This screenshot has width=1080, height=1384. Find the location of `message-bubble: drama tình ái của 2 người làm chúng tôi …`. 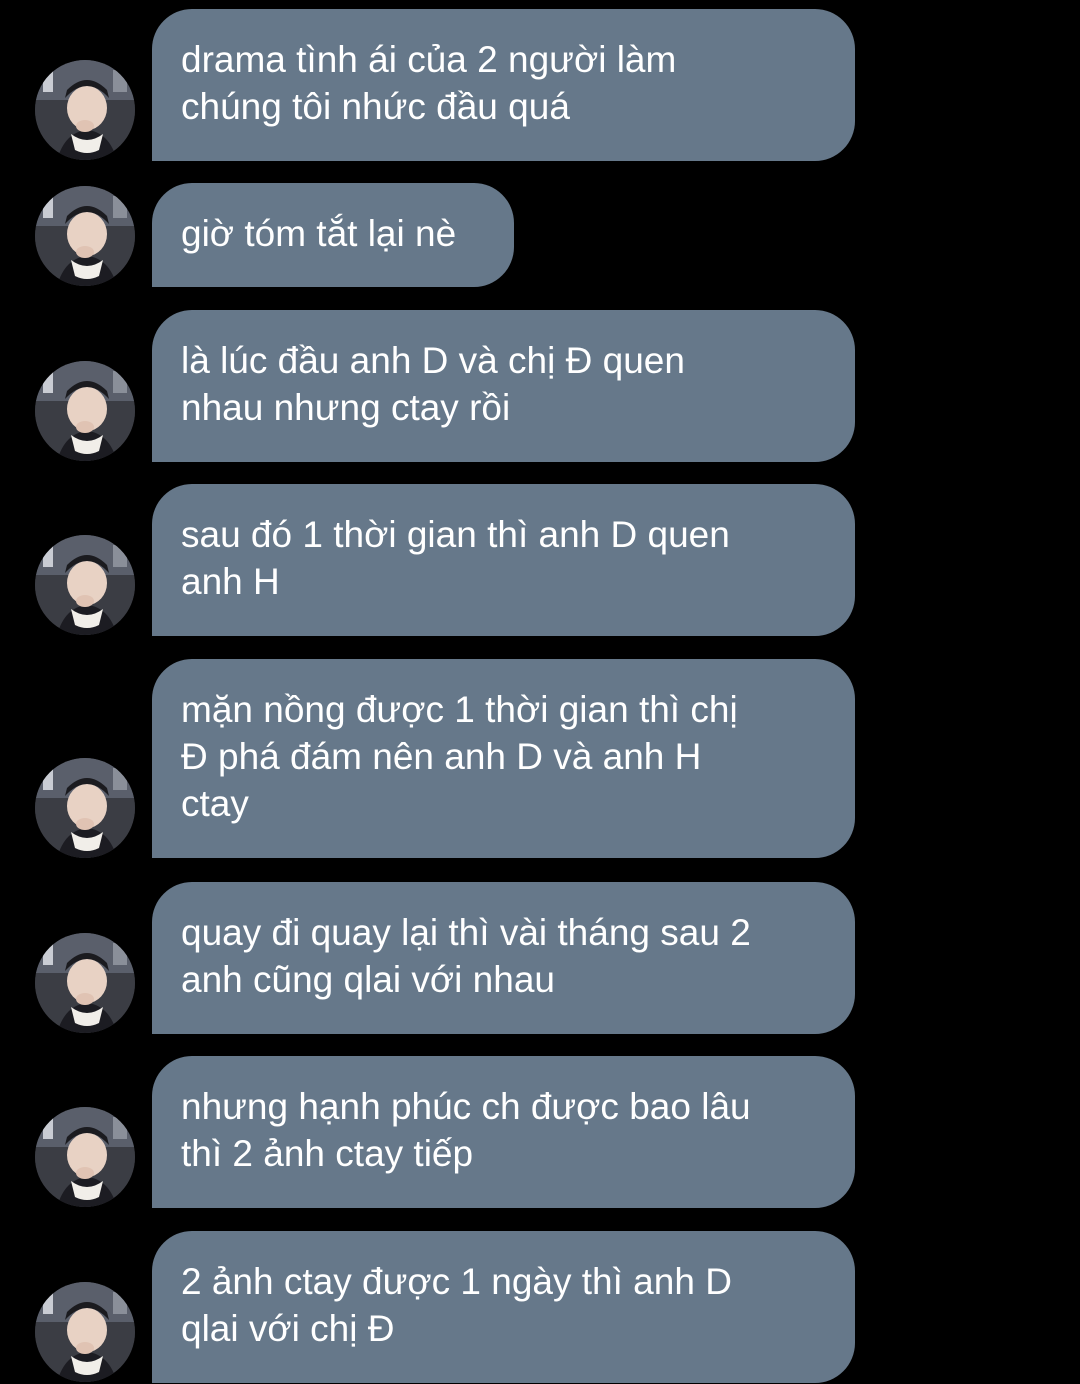

message-bubble: drama tình ái của 2 người làm chúng tôi … is located at coordinates (503, 85).